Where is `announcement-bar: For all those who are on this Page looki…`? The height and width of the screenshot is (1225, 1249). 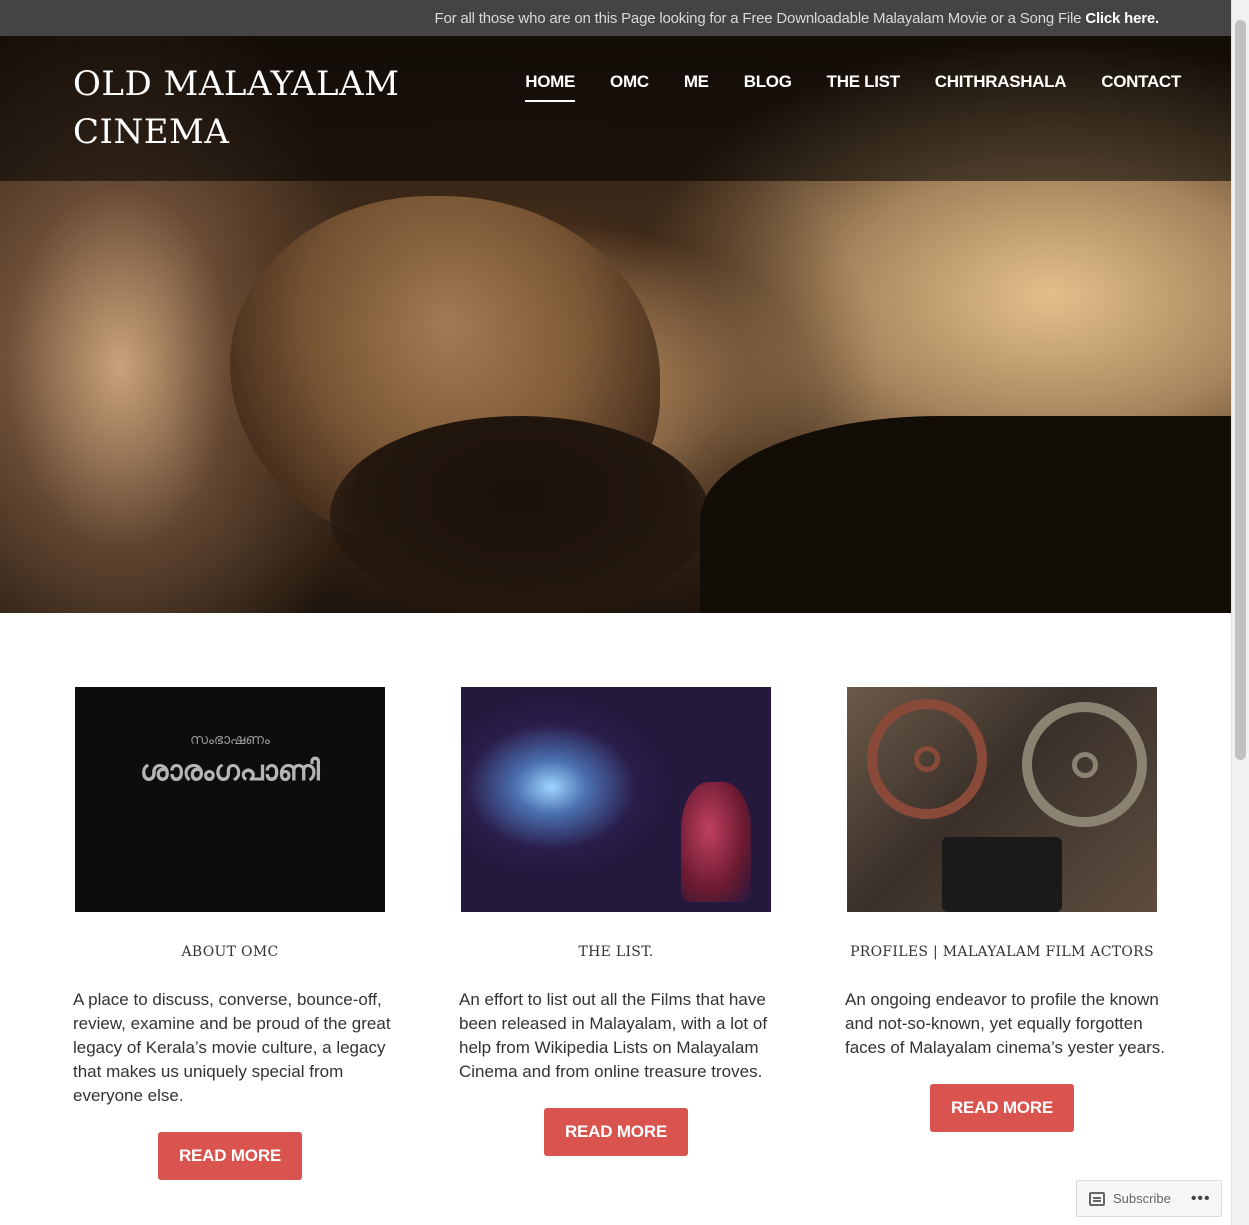 announcement-bar: For all those who are on this Page looki… is located at coordinates (615, 18).